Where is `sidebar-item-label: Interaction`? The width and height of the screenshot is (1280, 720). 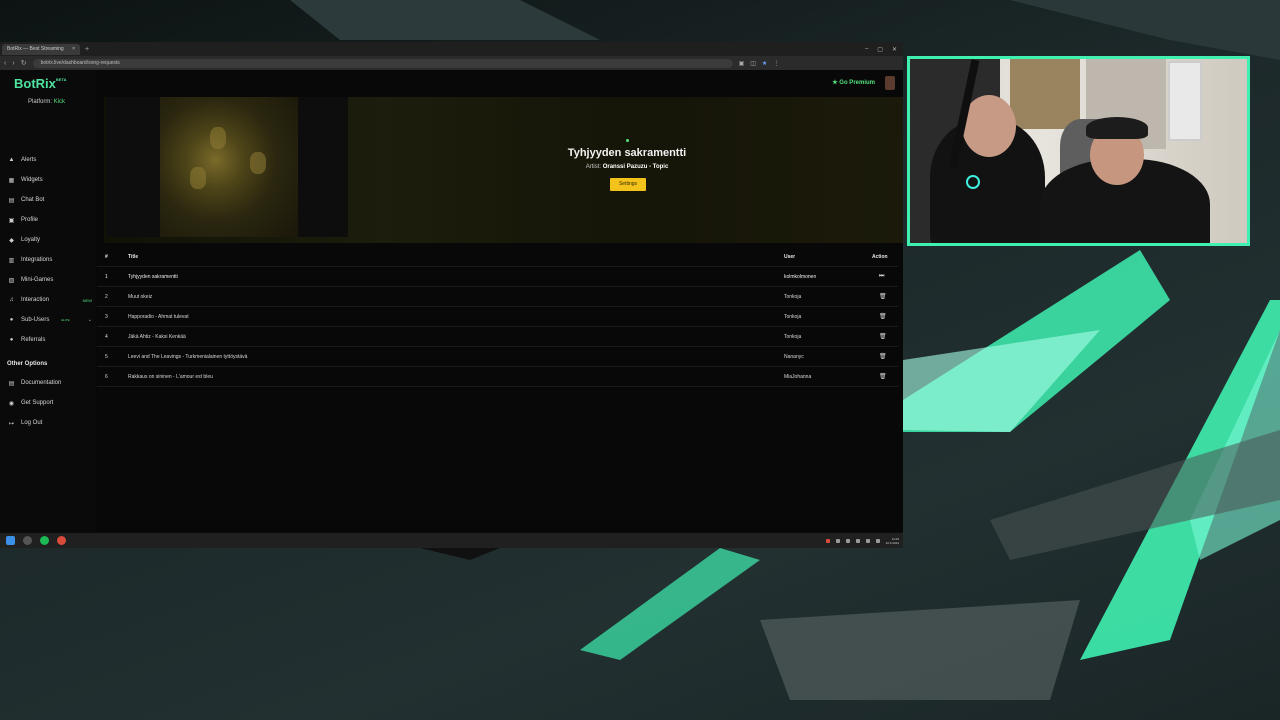
sidebar-item-label: Interaction is located at coordinates (35, 300).